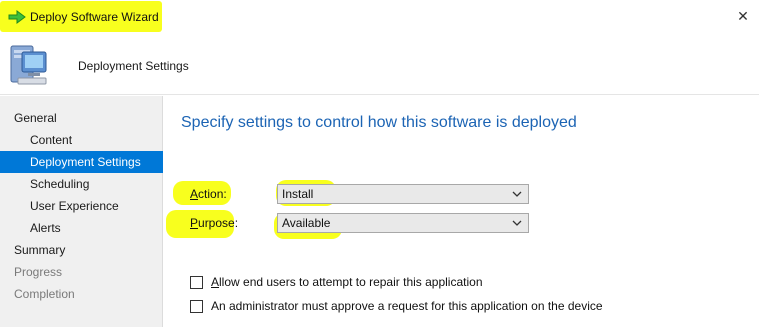  I want to click on nav-item-completion: Completion, so click(44, 294).